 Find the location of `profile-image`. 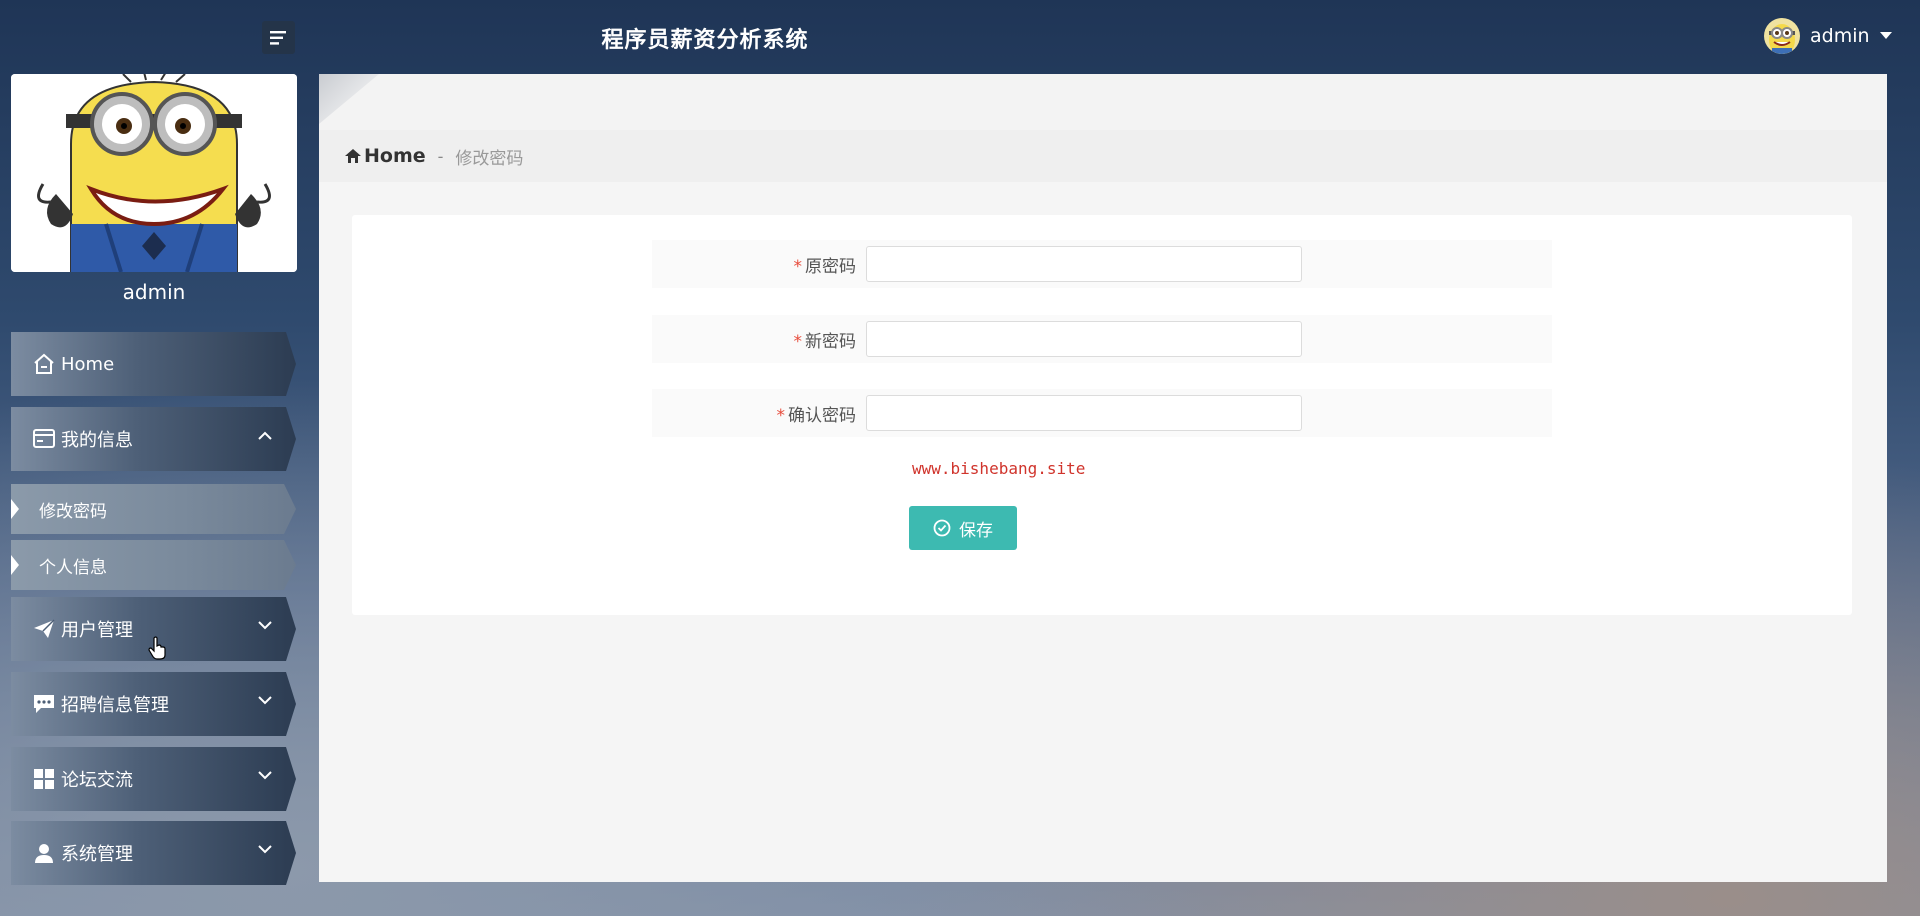

profile-image is located at coordinates (154, 173).